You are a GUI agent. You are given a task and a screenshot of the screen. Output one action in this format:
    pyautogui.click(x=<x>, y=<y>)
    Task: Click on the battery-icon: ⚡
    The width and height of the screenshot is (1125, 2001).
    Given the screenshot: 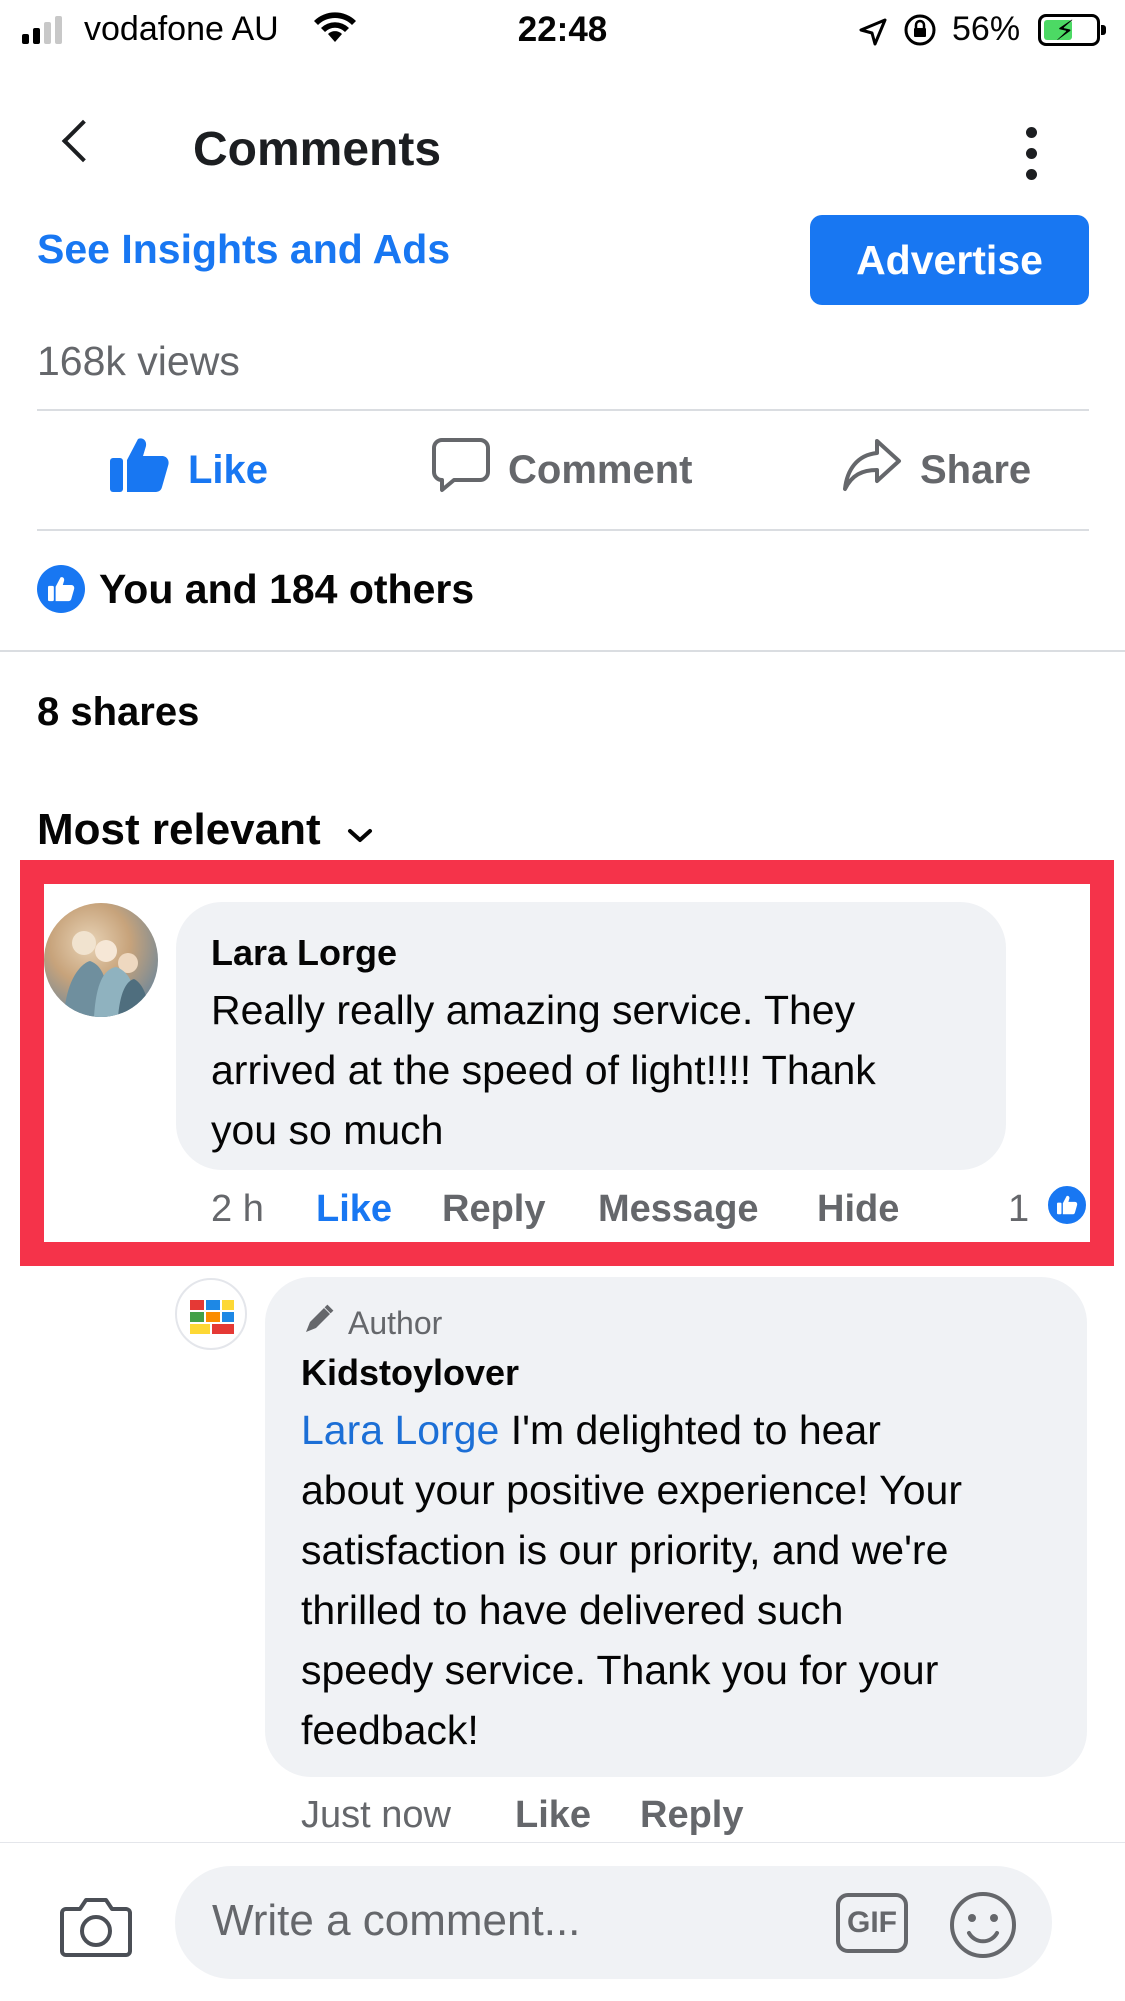 What is the action you would take?
    pyautogui.click(x=1072, y=30)
    